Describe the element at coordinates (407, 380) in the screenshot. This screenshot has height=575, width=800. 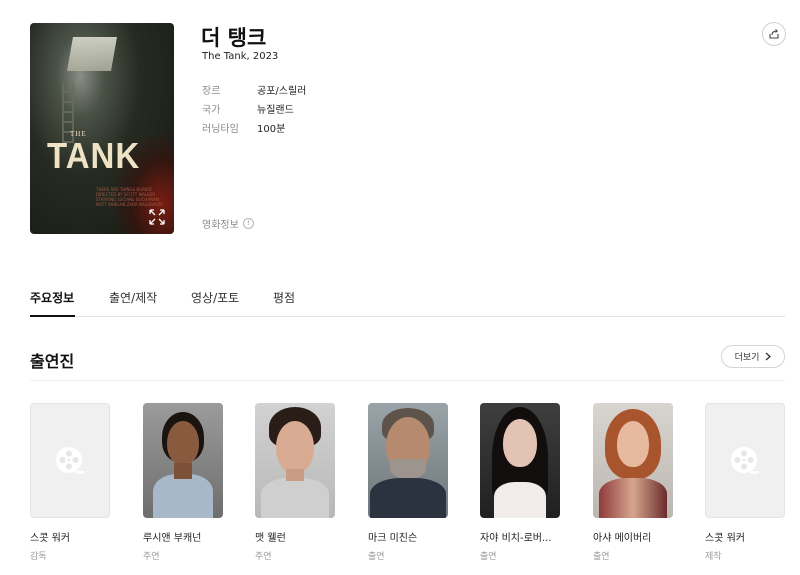
I see `section-divider` at that location.